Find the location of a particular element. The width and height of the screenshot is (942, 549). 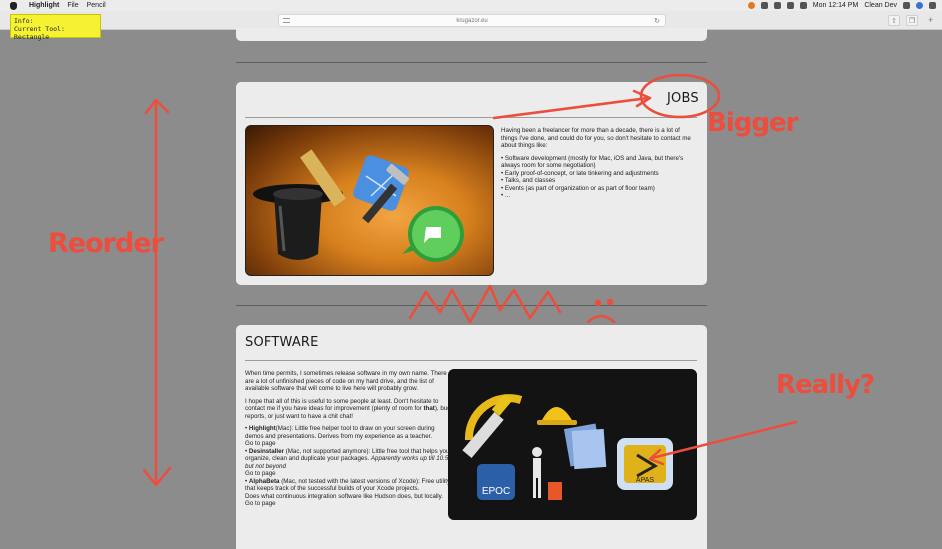

frown-eye-right is located at coordinates (610, 302).